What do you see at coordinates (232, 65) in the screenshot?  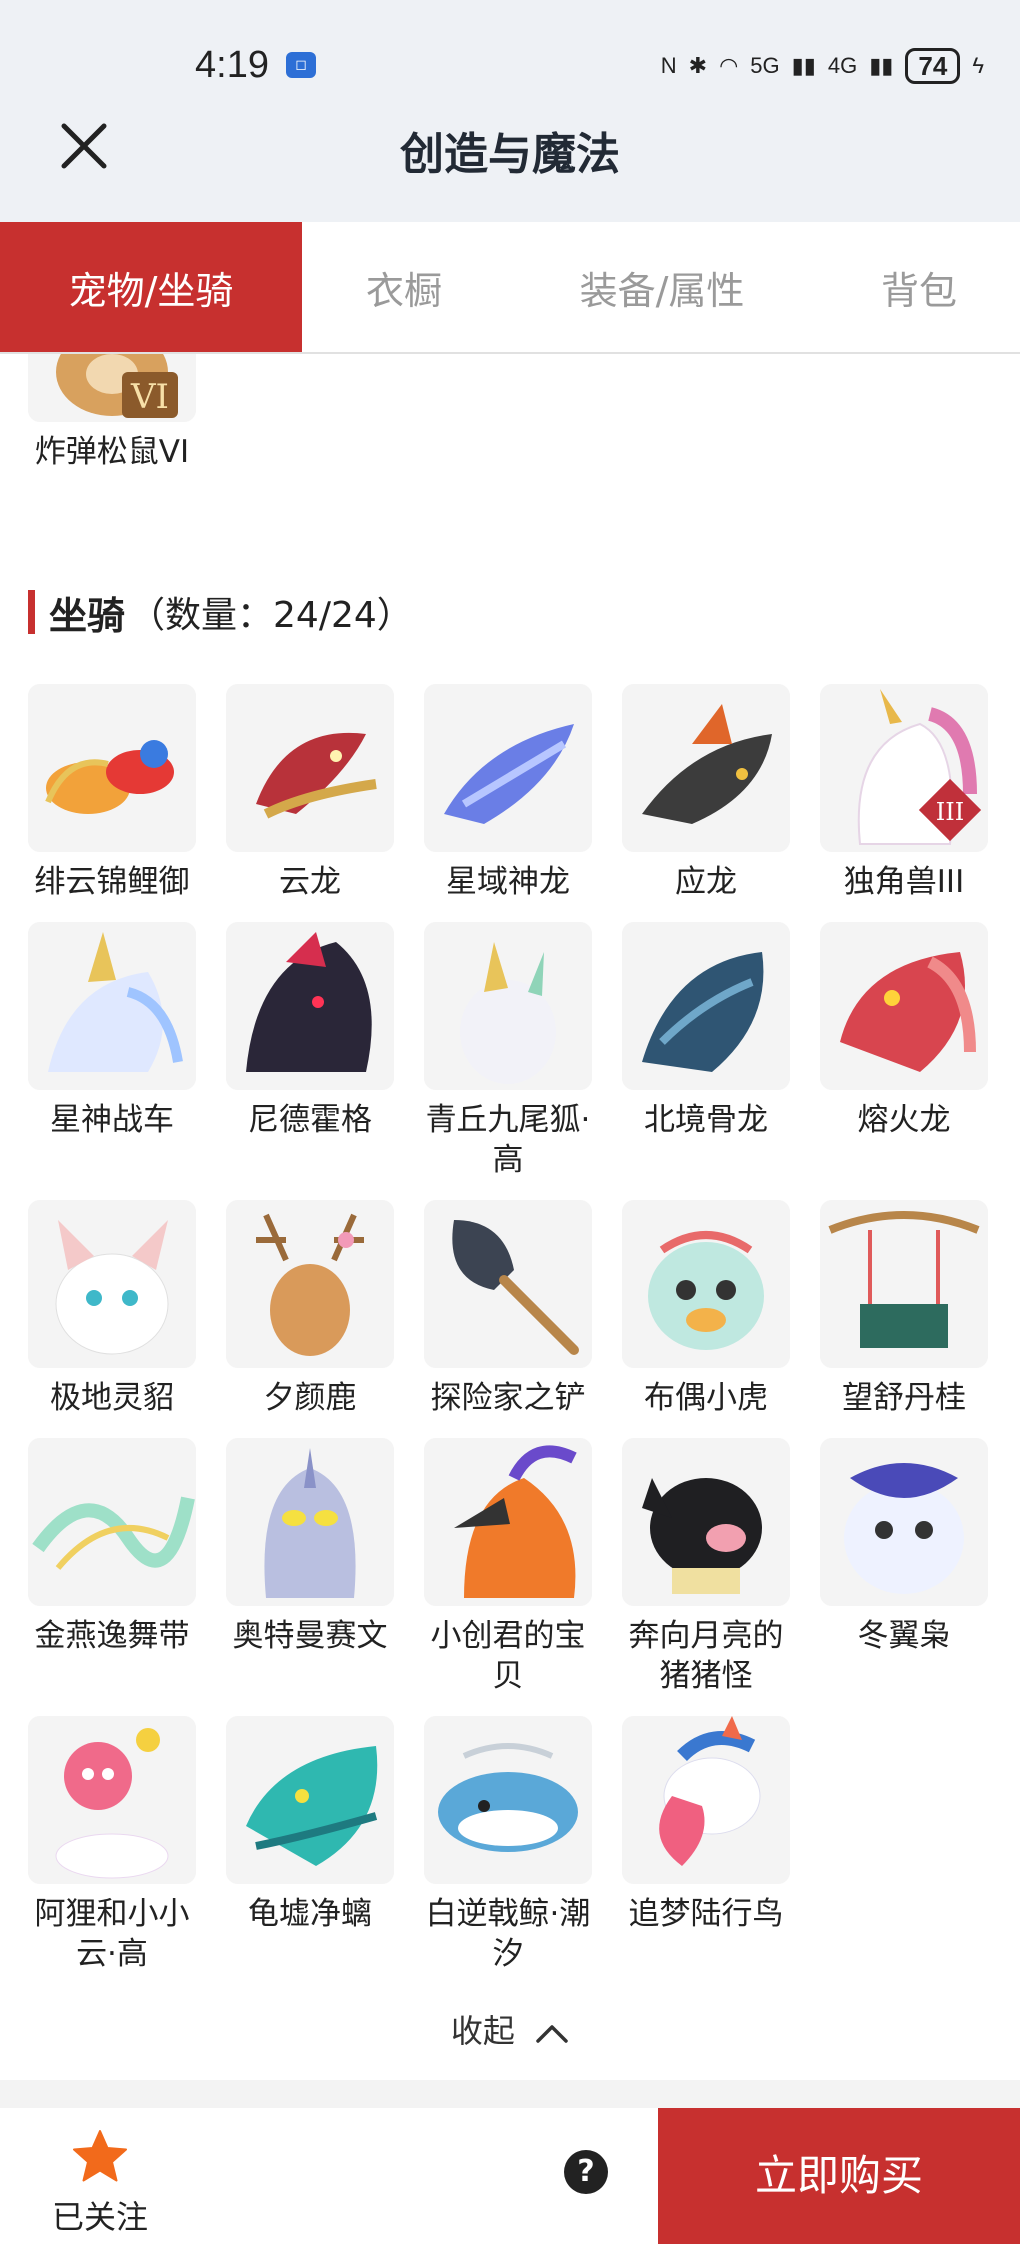 I see `status-time: 4:19` at bounding box center [232, 65].